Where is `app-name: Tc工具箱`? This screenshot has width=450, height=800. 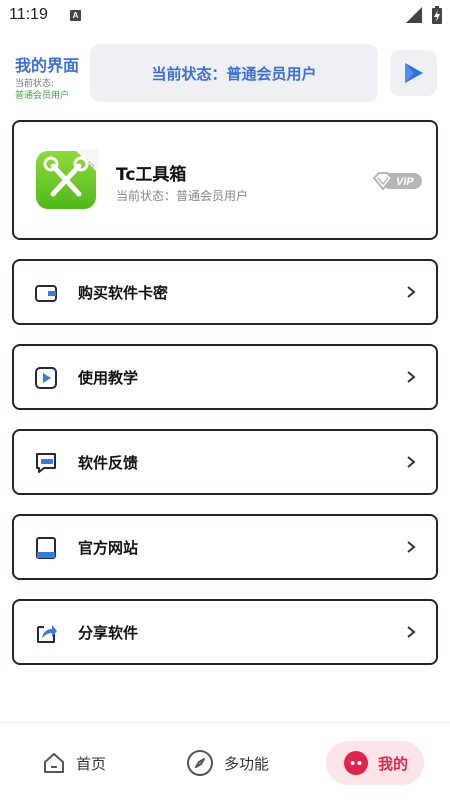 app-name: Tc工具箱 is located at coordinates (151, 175).